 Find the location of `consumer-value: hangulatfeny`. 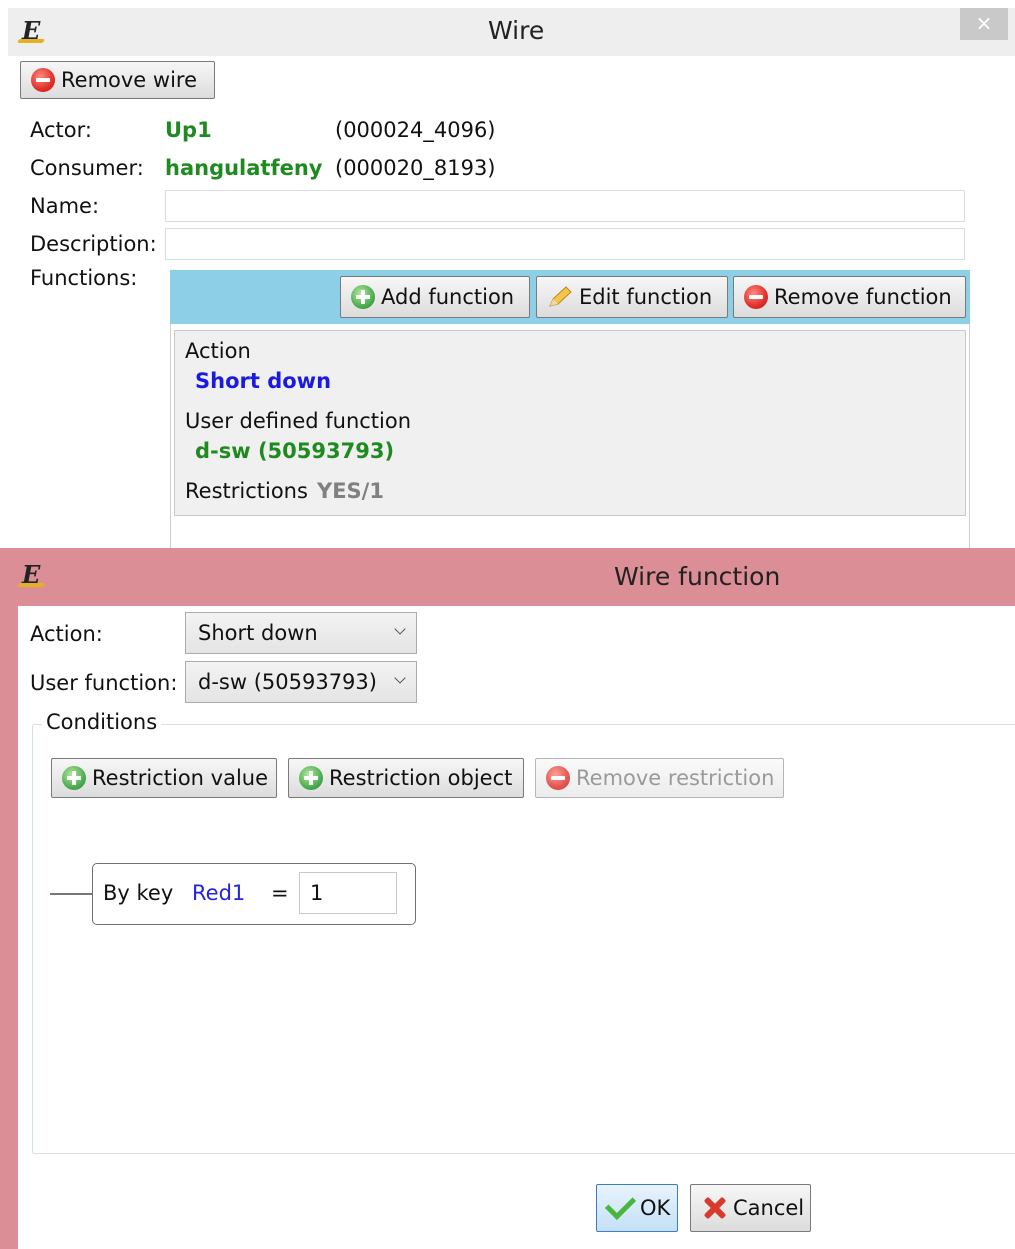

consumer-value: hangulatfeny is located at coordinates (244, 168).